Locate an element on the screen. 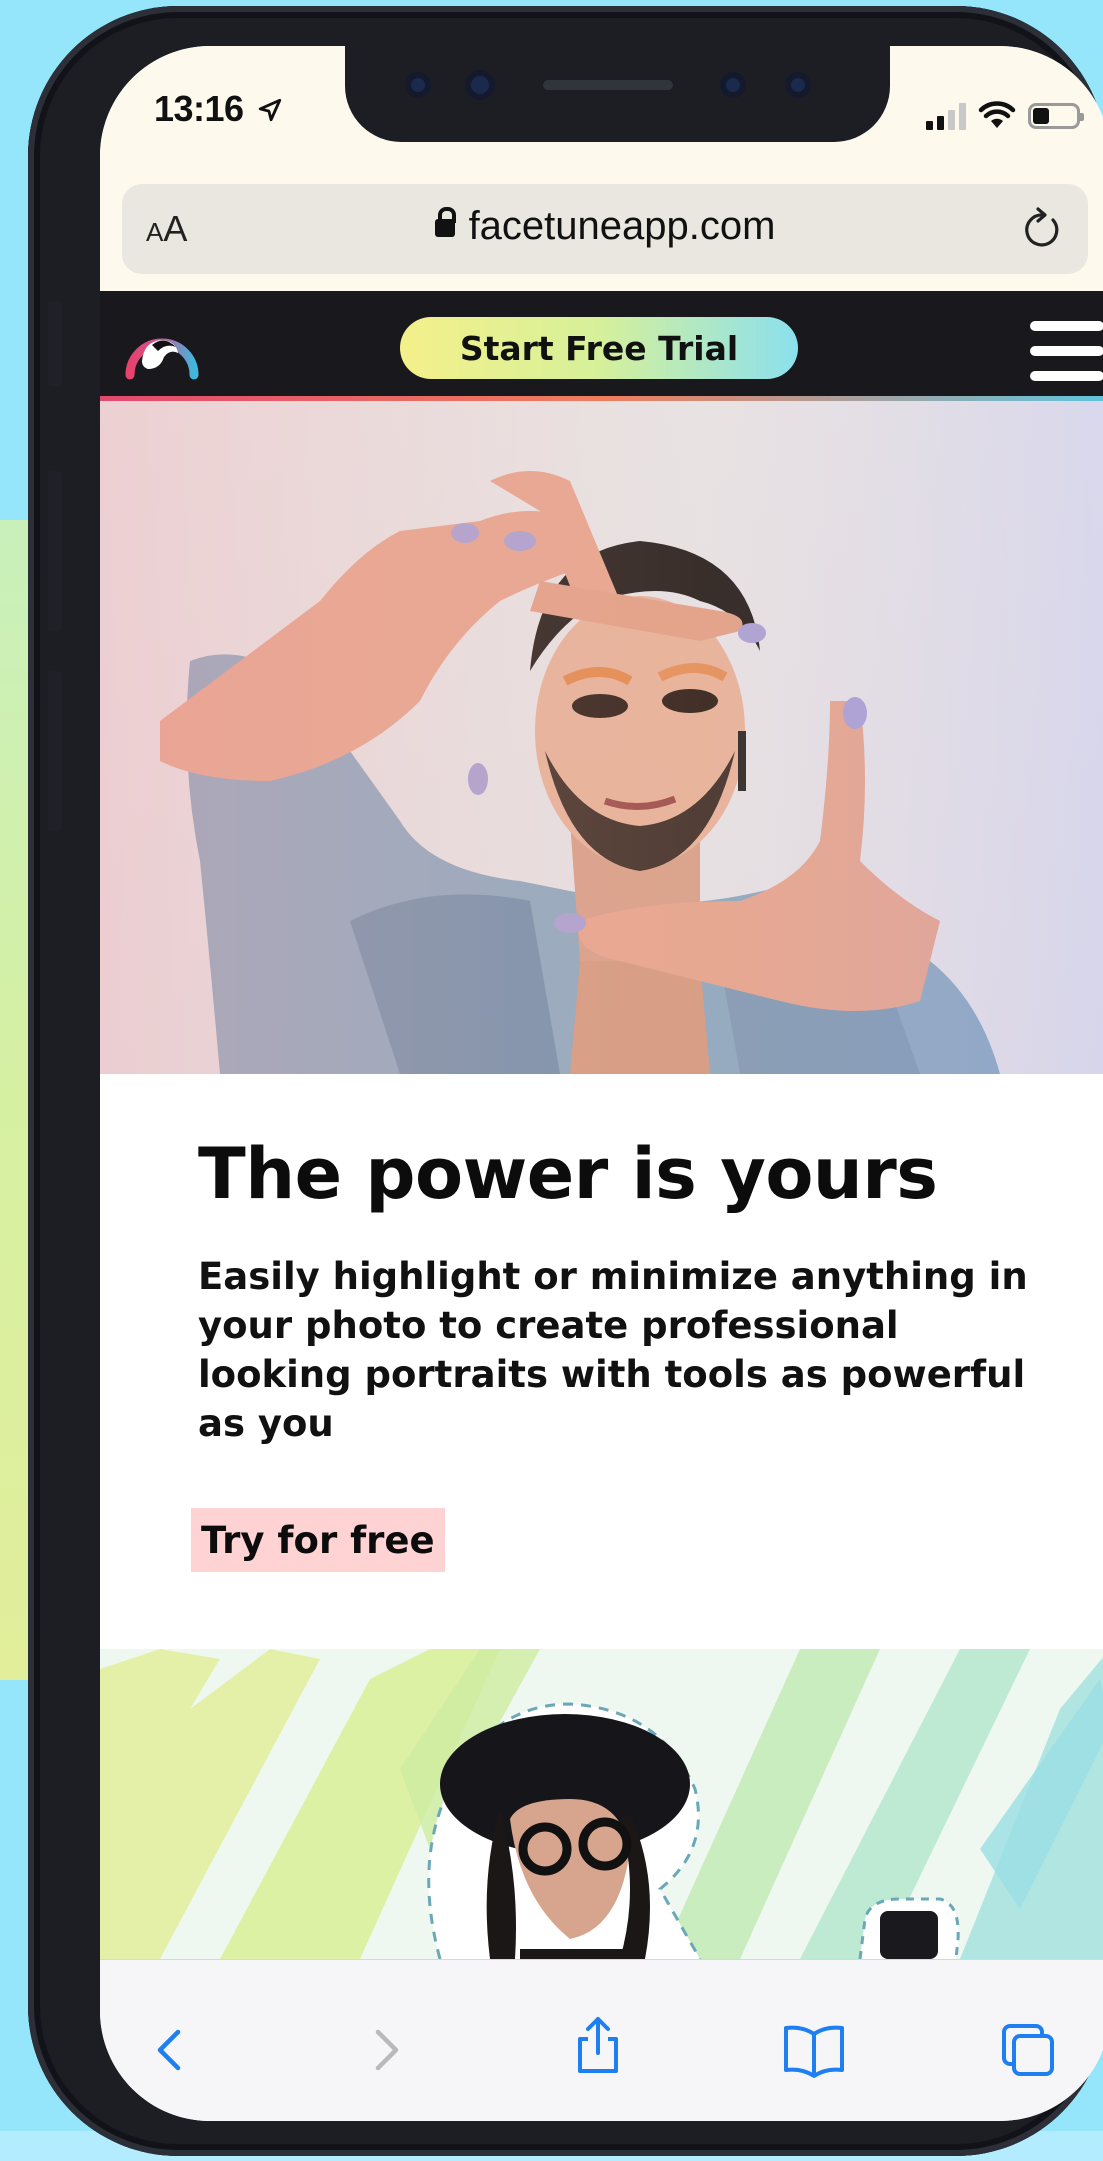 The height and width of the screenshot is (2161, 1103). feature-illustration is located at coordinates (601, 1804).